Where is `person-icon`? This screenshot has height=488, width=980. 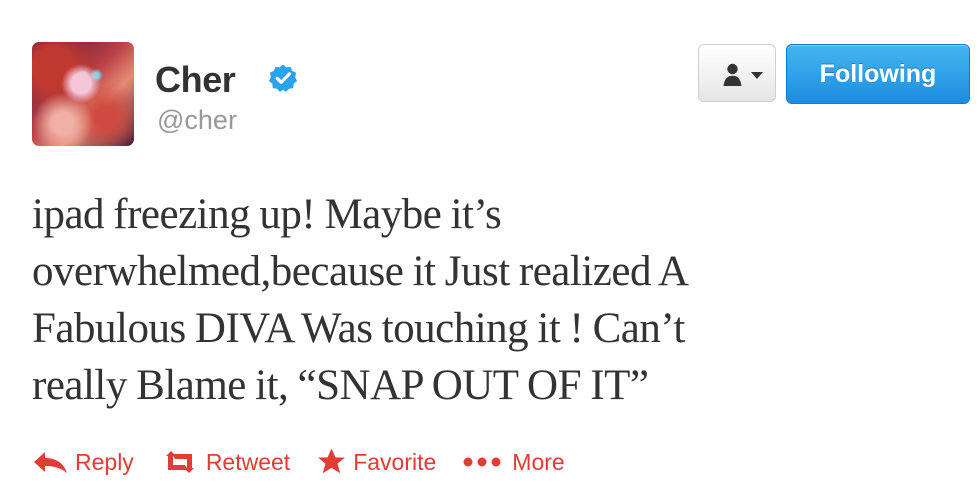 person-icon is located at coordinates (732, 74).